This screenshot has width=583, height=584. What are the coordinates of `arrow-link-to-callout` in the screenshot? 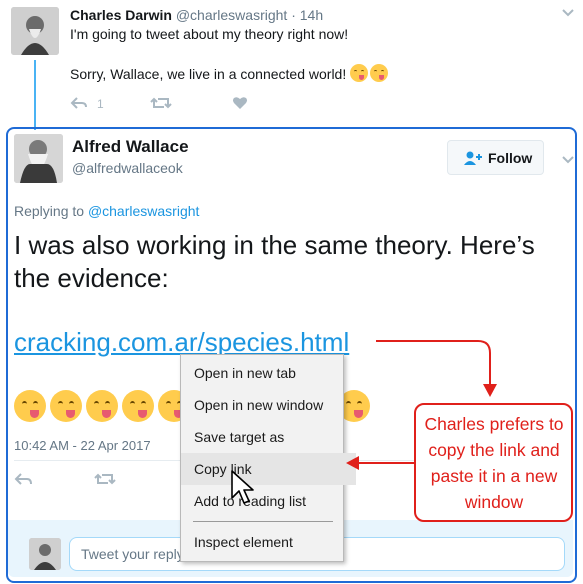 It's located at (433, 363).